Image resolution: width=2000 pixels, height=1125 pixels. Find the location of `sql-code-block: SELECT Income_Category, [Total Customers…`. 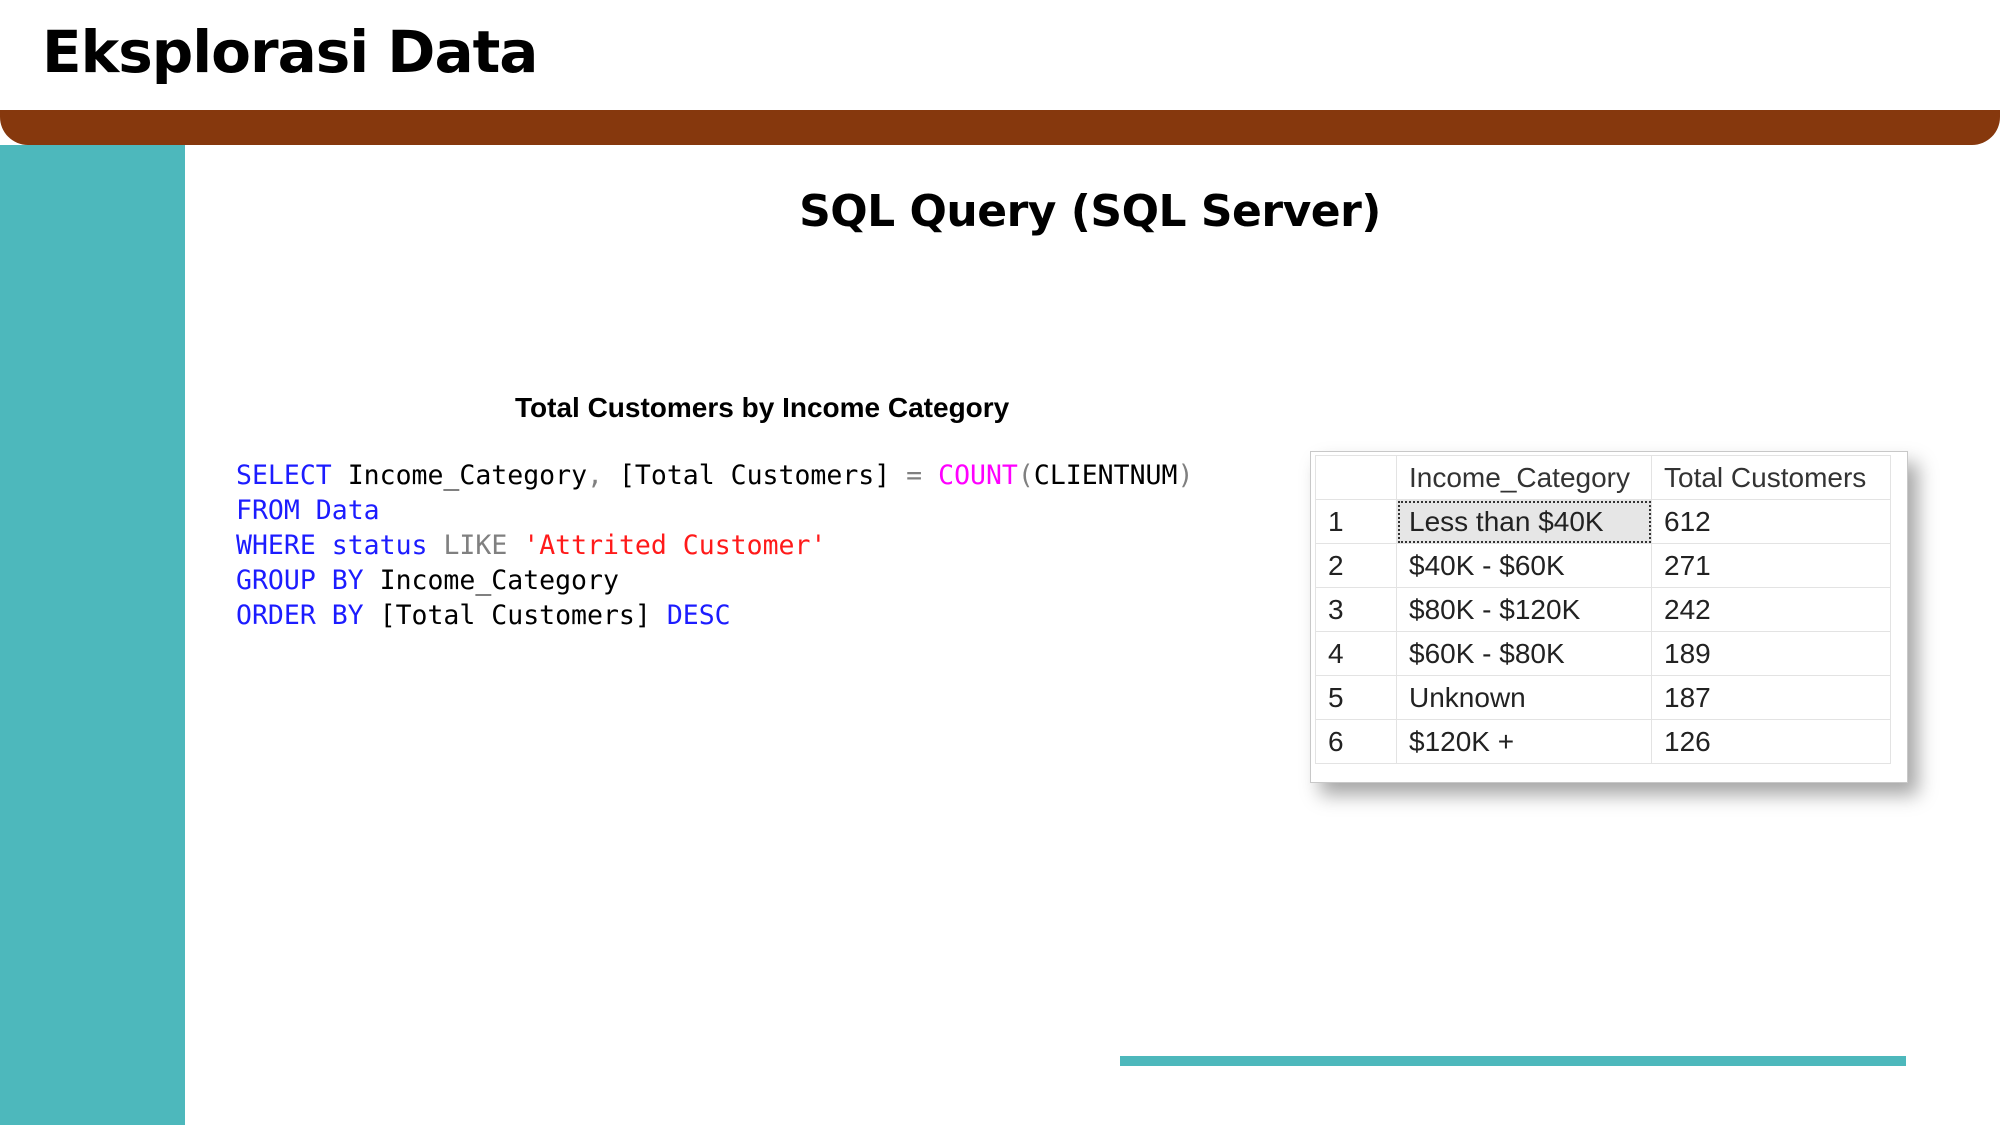

sql-code-block: SELECT Income_Category, [Total Customers… is located at coordinates (714, 545).